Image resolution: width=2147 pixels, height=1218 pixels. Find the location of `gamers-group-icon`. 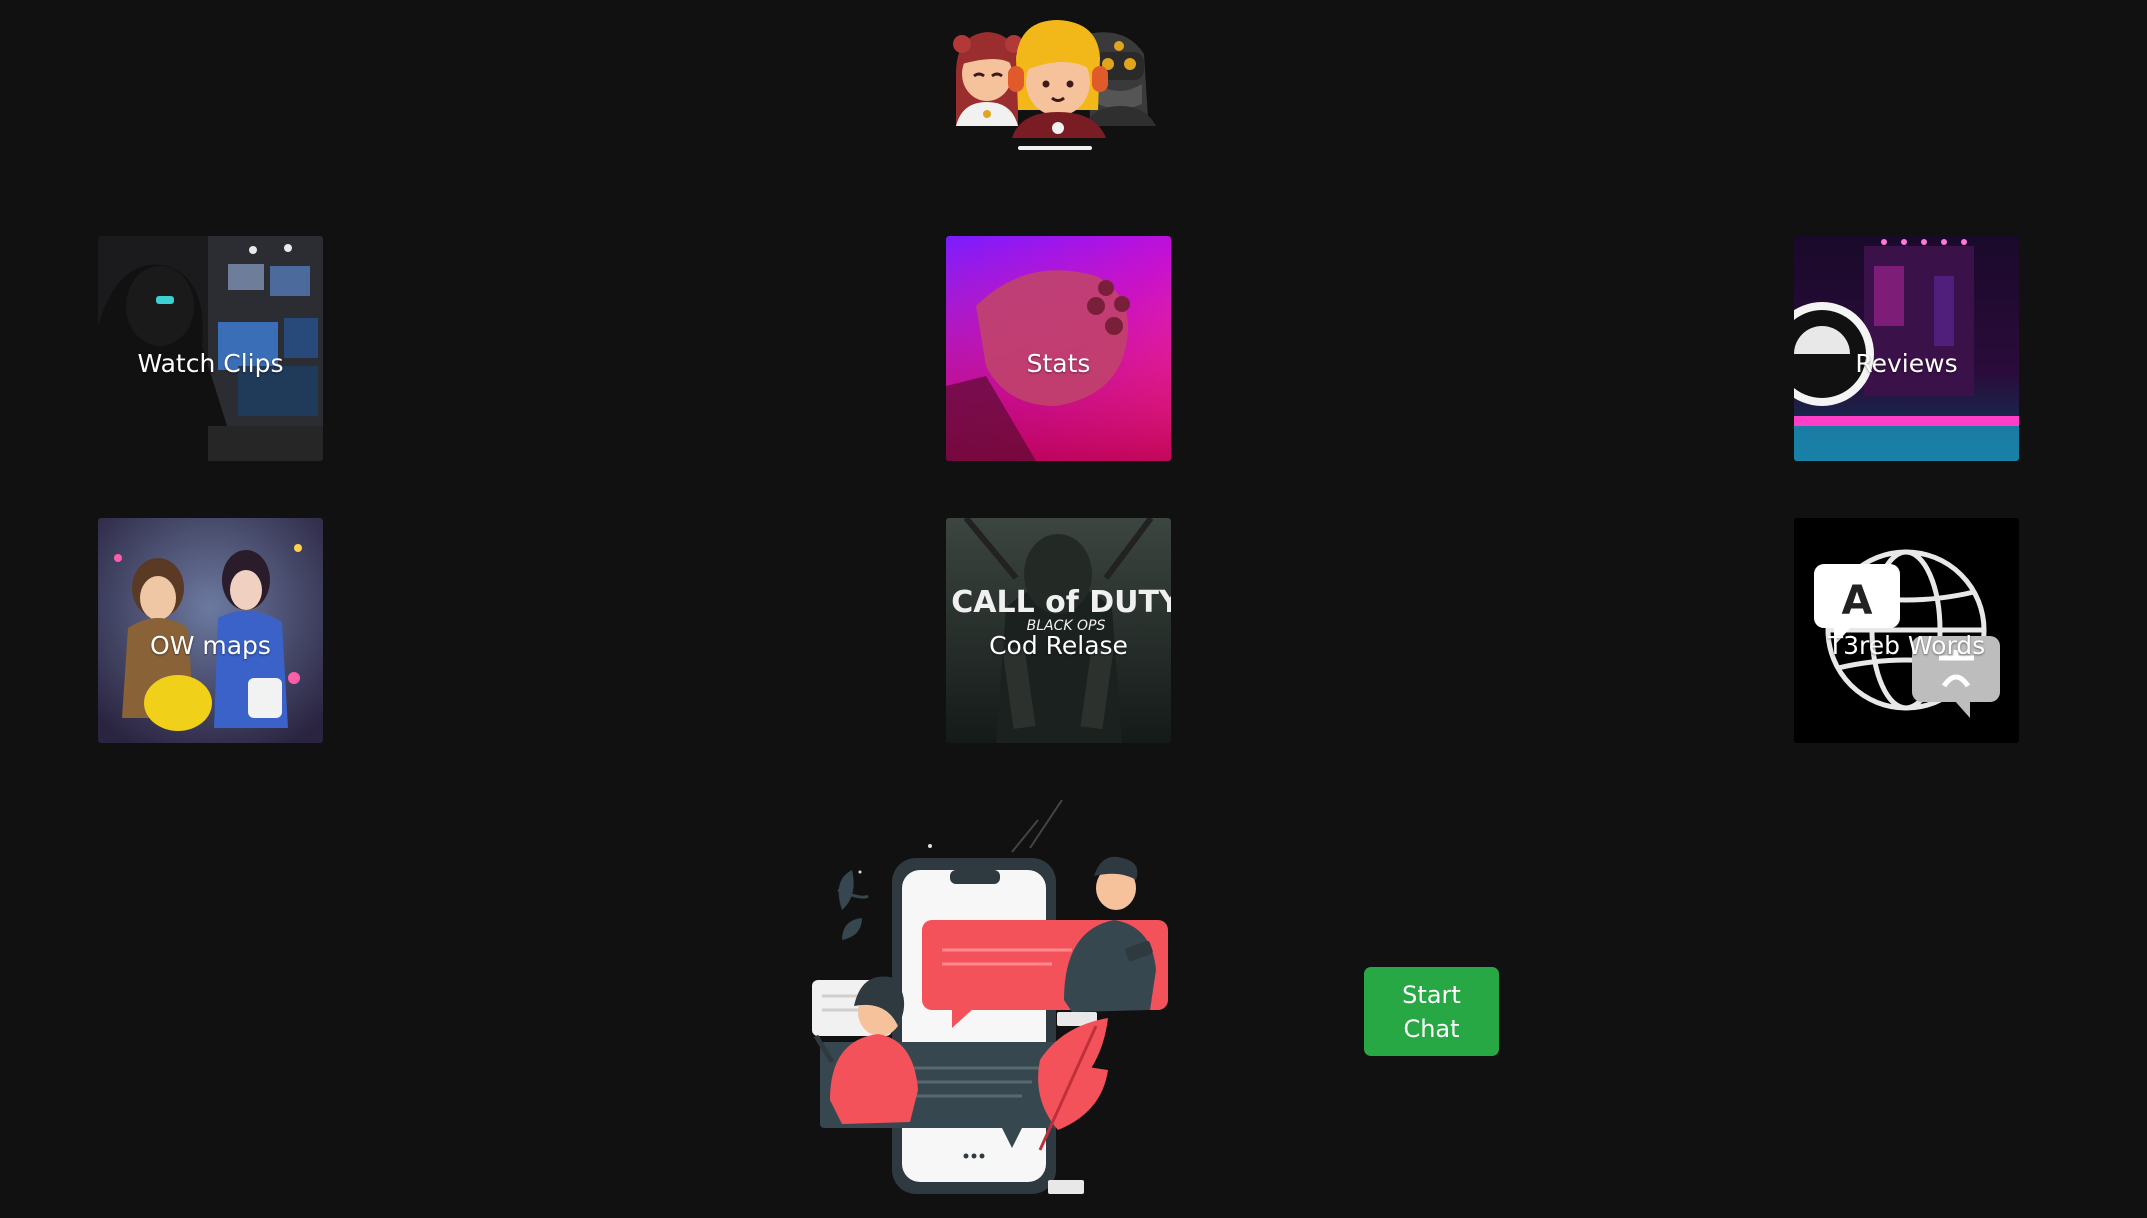

gamers-group-icon is located at coordinates (1054, 85).